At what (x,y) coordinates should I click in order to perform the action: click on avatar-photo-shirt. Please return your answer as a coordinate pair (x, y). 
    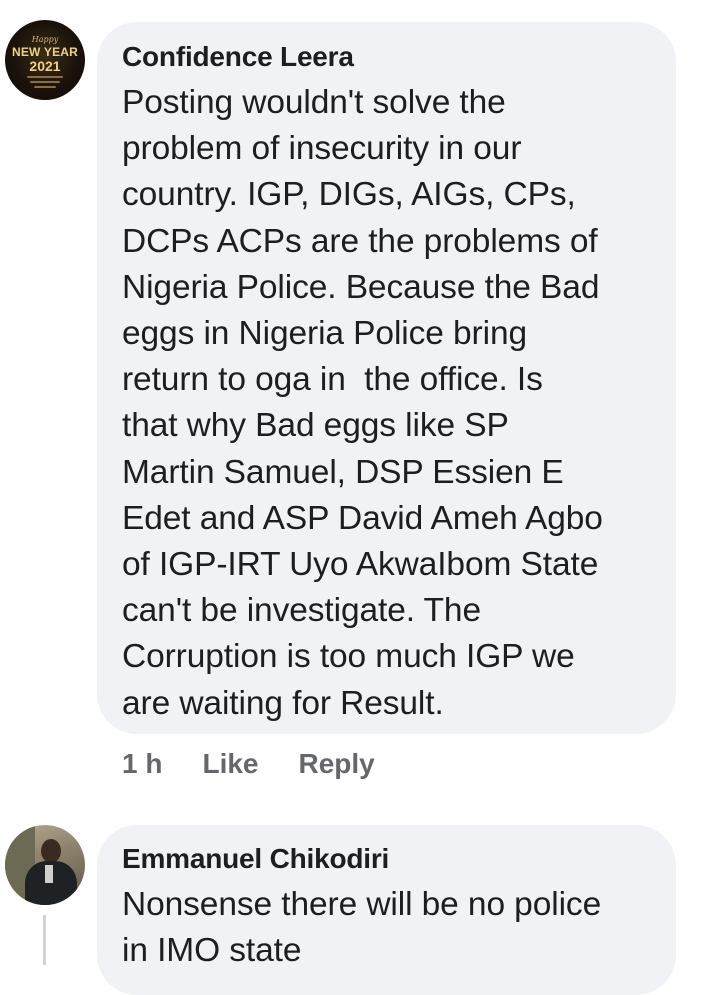
    Looking at the image, I should click on (49, 874).